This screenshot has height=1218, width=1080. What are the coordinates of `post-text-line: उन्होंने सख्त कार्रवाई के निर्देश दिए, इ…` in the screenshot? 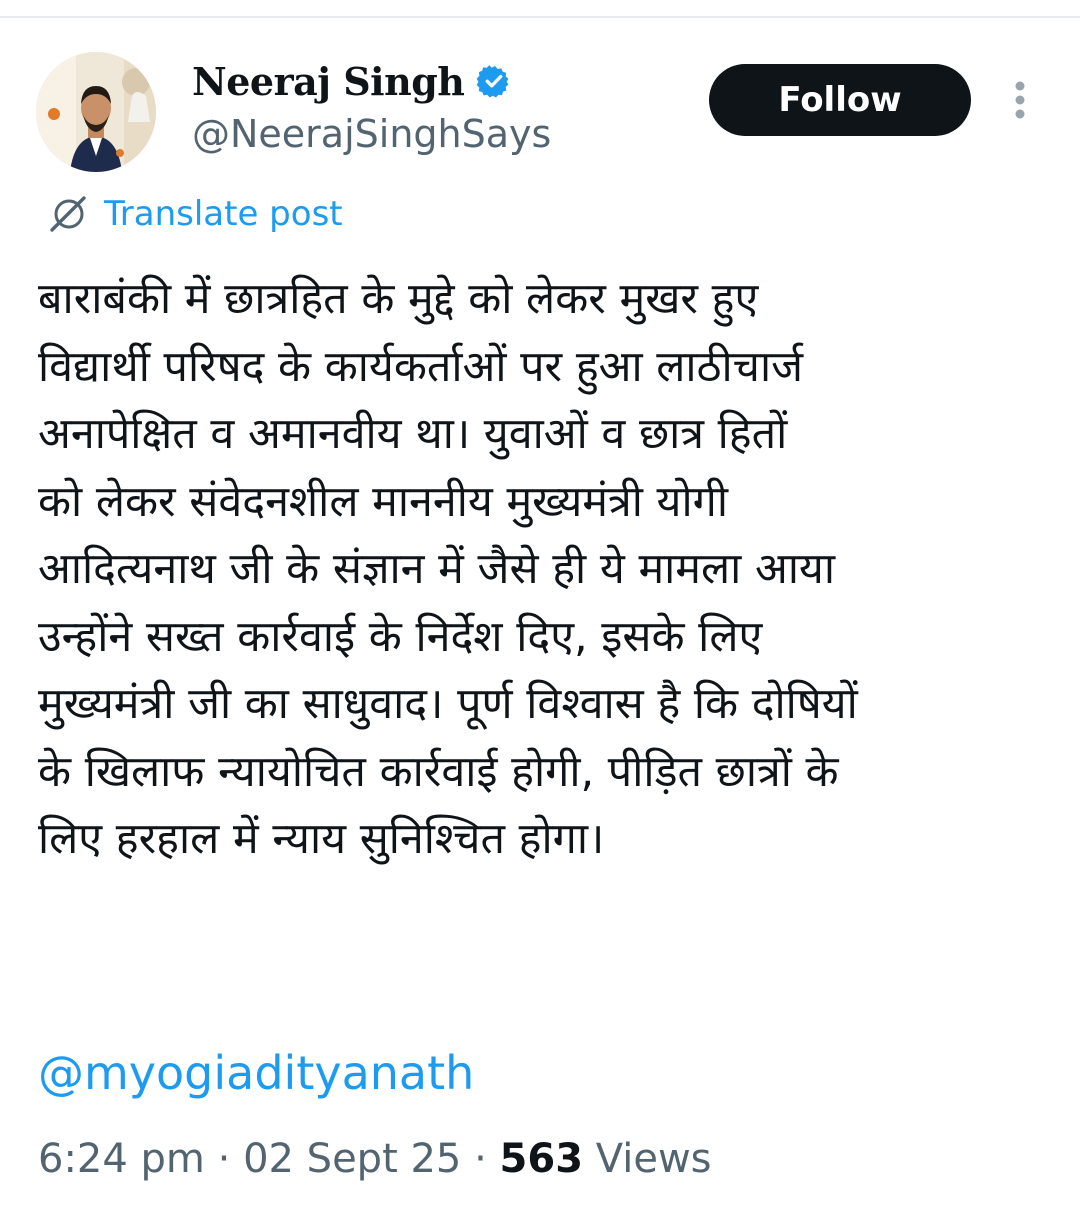 It's located at (400, 636).